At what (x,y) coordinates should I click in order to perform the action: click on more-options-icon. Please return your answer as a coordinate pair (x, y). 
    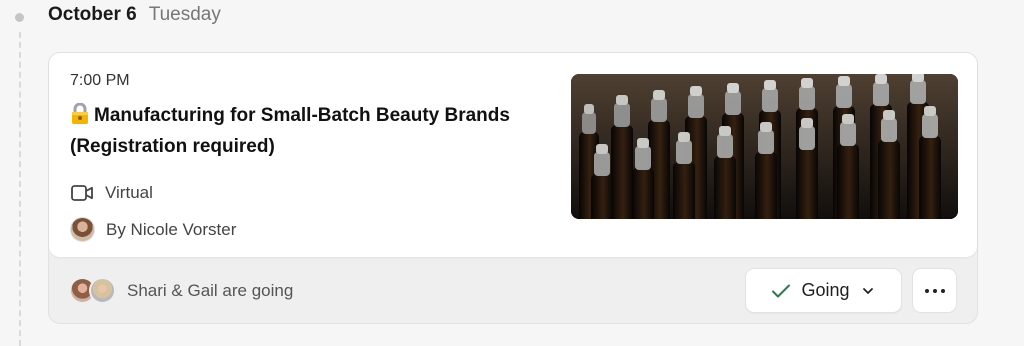
    Looking at the image, I should click on (934, 290).